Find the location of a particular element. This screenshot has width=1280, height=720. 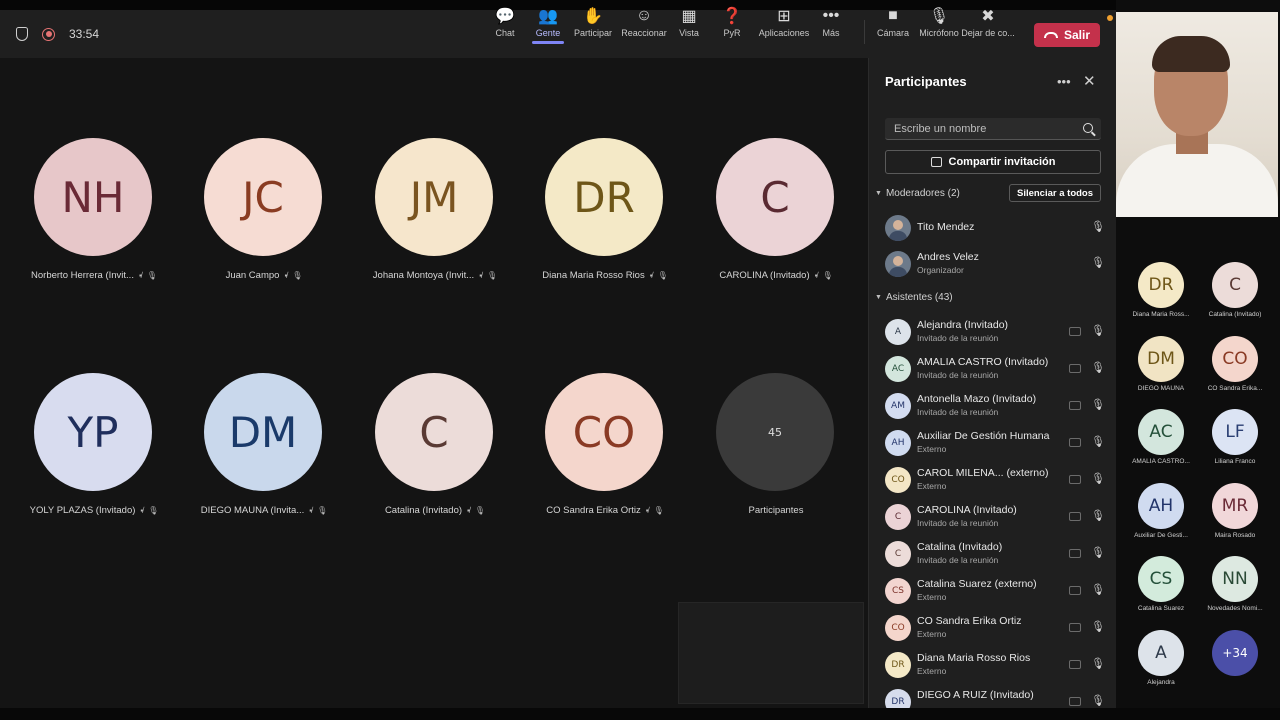

more-options-icon: ••• is located at coordinates (1064, 81).